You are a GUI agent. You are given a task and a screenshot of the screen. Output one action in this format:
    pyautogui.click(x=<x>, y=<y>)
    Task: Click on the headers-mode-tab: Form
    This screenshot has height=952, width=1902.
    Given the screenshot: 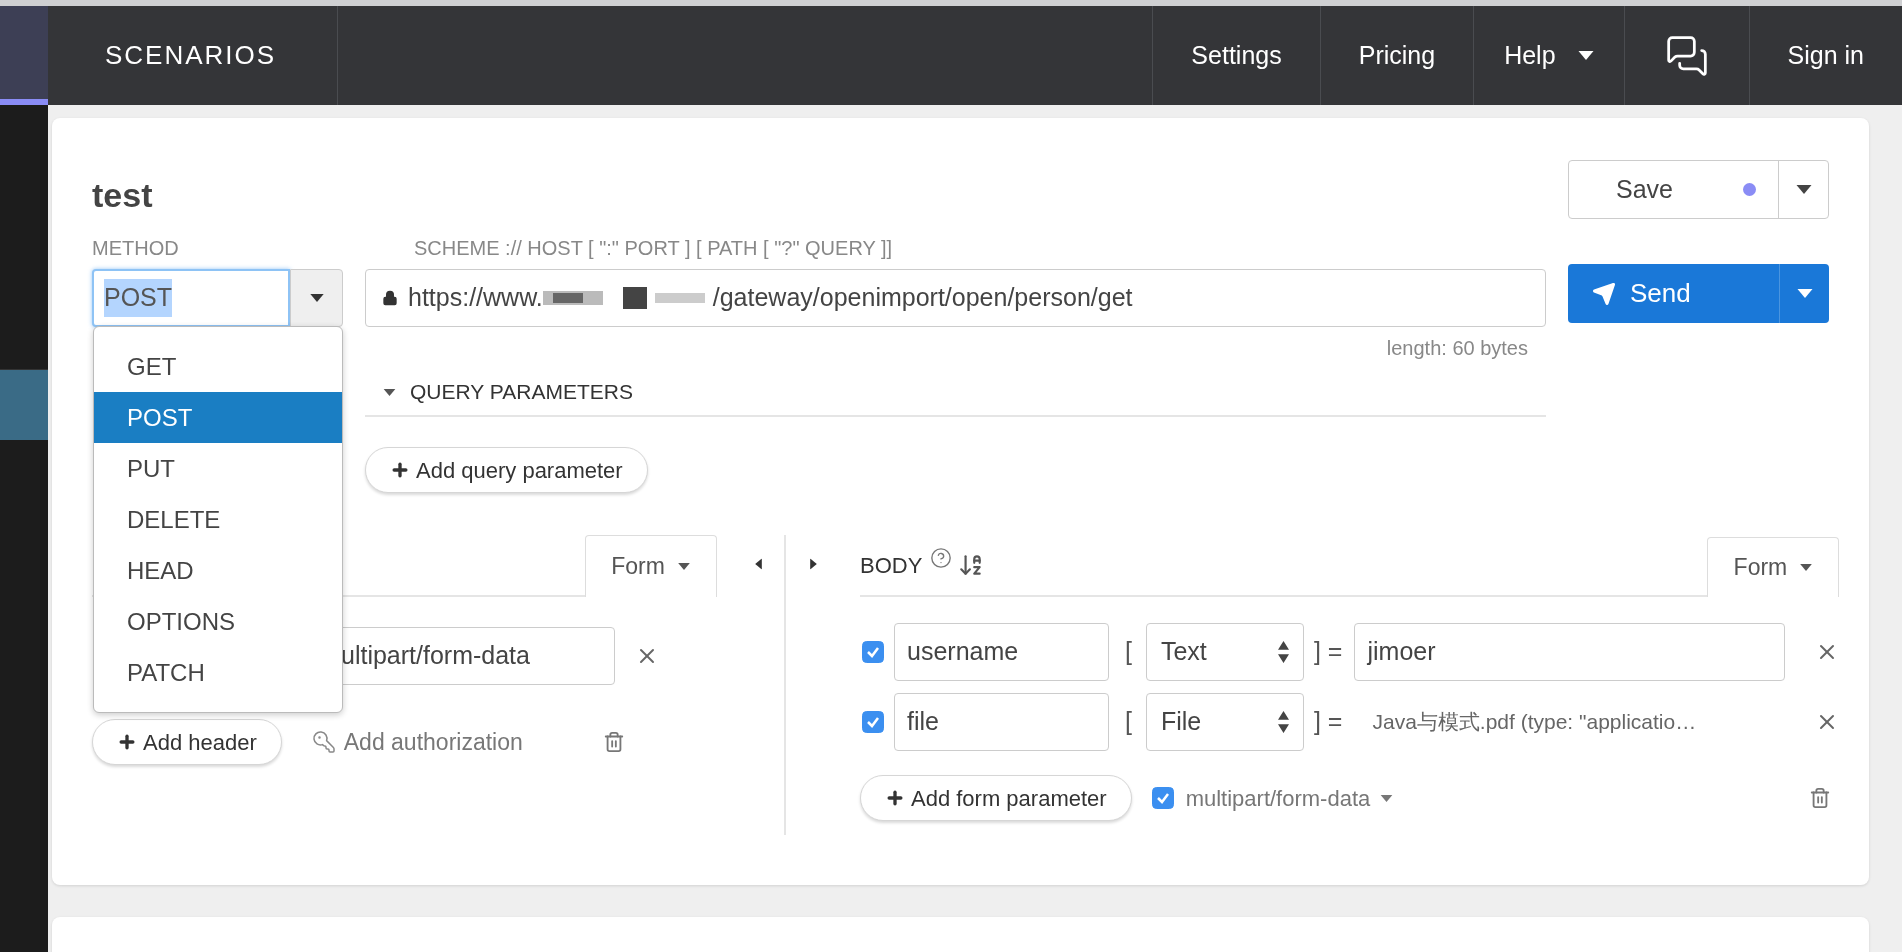 What is the action you would take?
    pyautogui.click(x=651, y=566)
    